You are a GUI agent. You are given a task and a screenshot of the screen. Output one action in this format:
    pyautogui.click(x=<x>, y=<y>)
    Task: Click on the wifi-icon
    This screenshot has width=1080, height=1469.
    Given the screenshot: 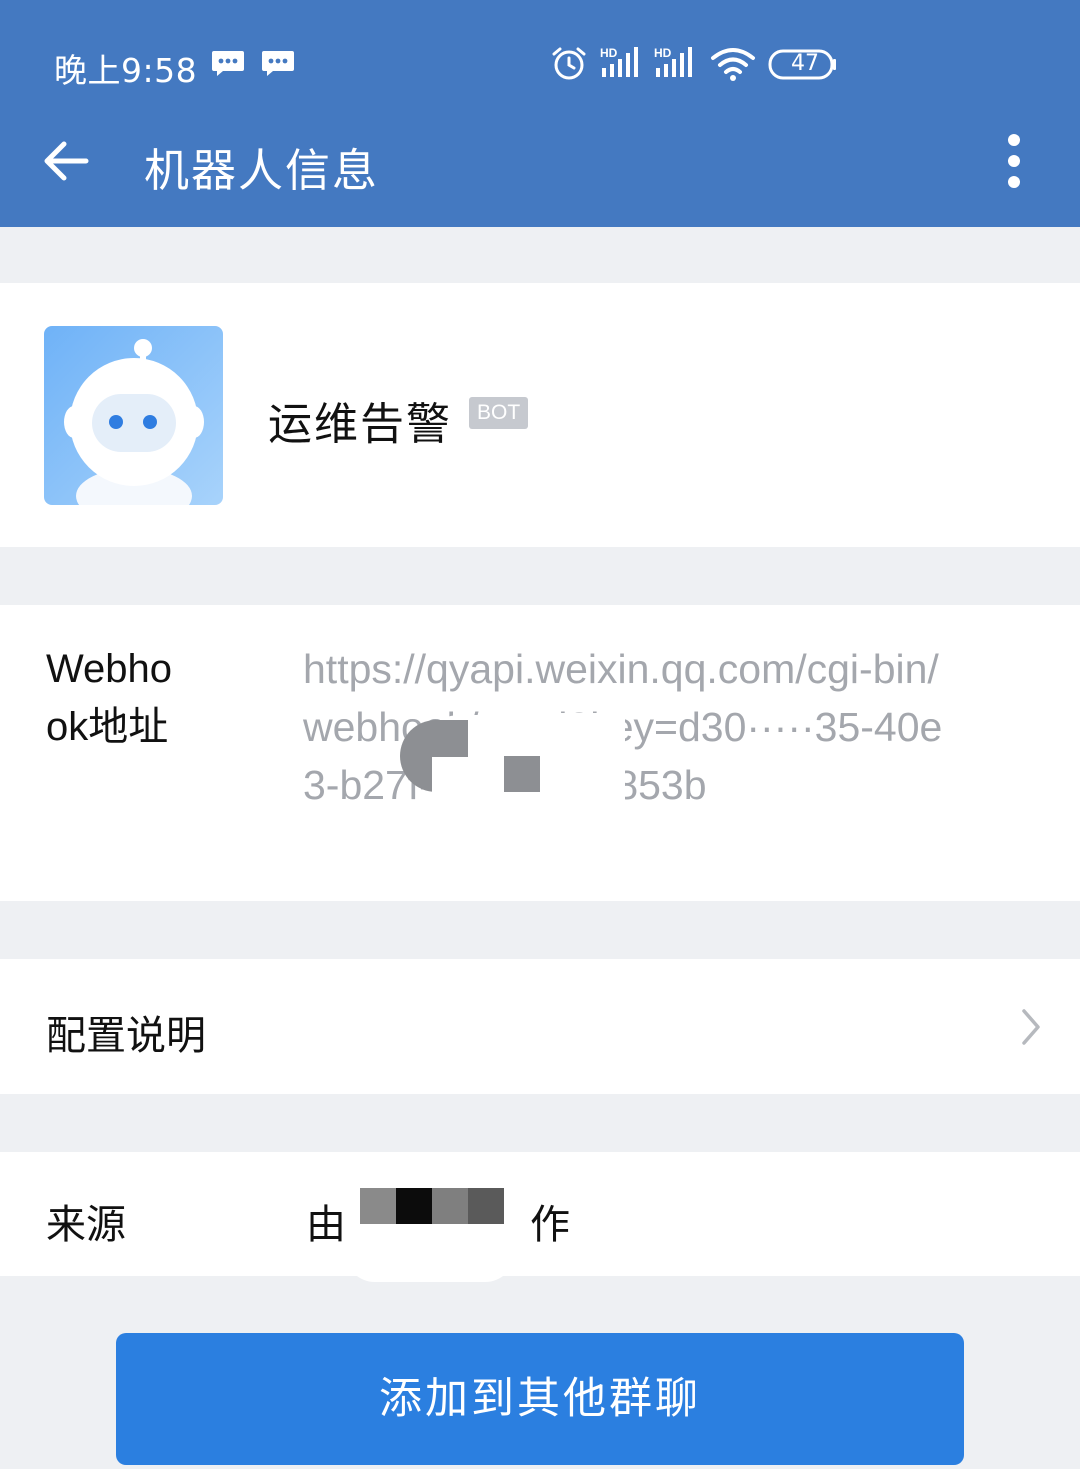 What is the action you would take?
    pyautogui.click(x=733, y=64)
    